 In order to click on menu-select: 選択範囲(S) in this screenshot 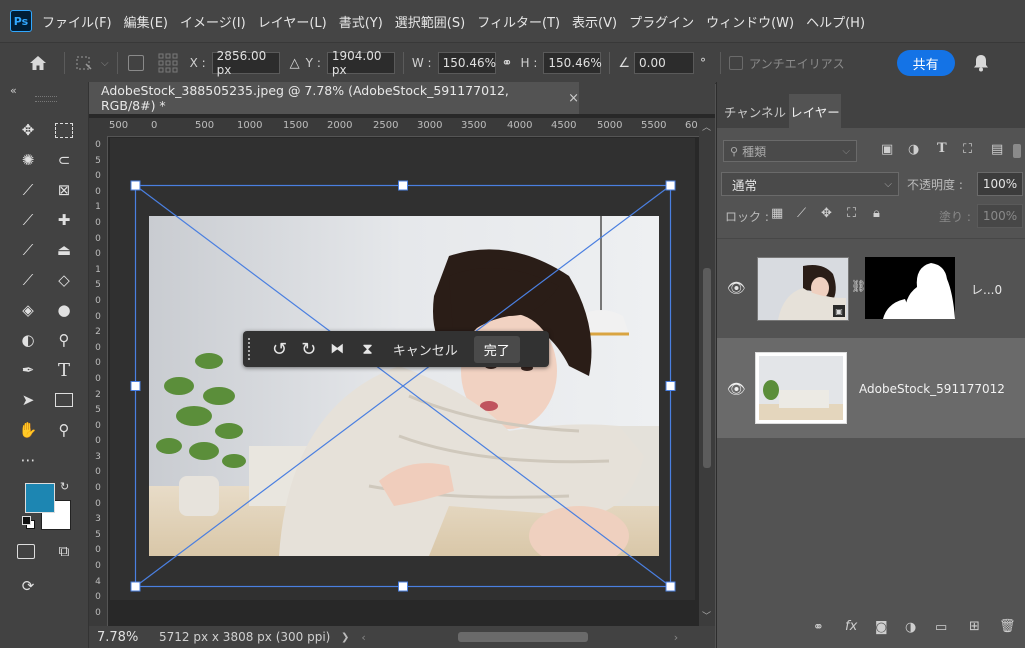, I will do `click(430, 21)`.